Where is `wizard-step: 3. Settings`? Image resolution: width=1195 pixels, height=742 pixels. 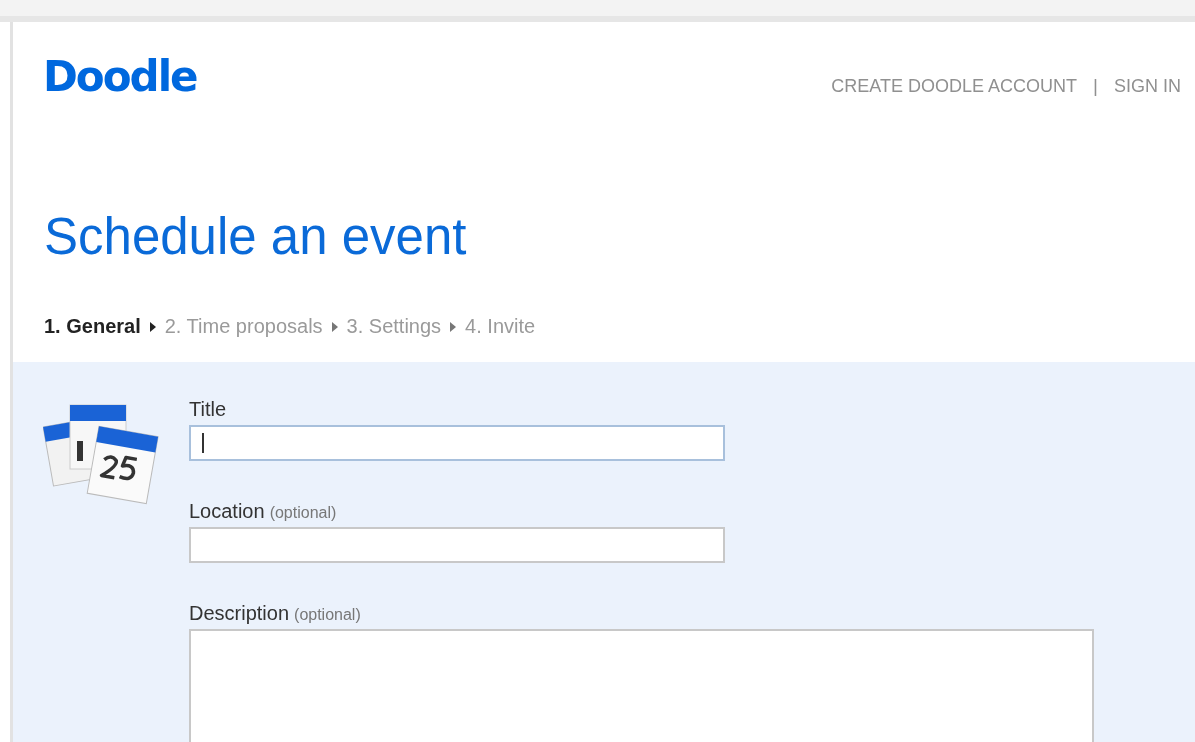
wizard-step: 3. Settings is located at coordinates (394, 326).